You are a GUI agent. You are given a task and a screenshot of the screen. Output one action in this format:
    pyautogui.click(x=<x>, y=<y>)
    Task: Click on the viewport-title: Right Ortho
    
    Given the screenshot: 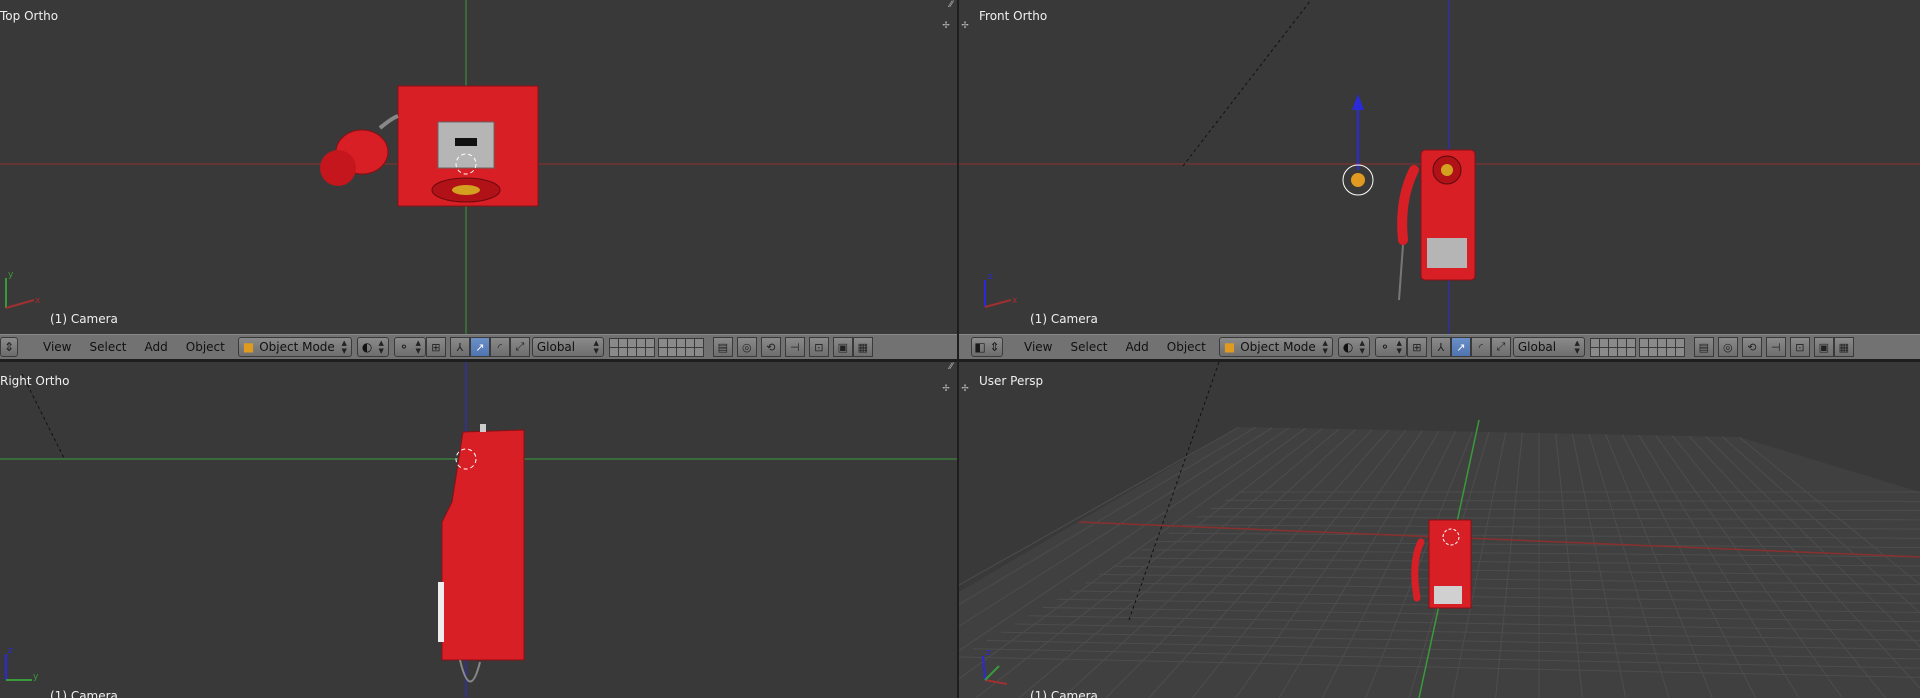 What is the action you would take?
    pyautogui.click(x=35, y=381)
    